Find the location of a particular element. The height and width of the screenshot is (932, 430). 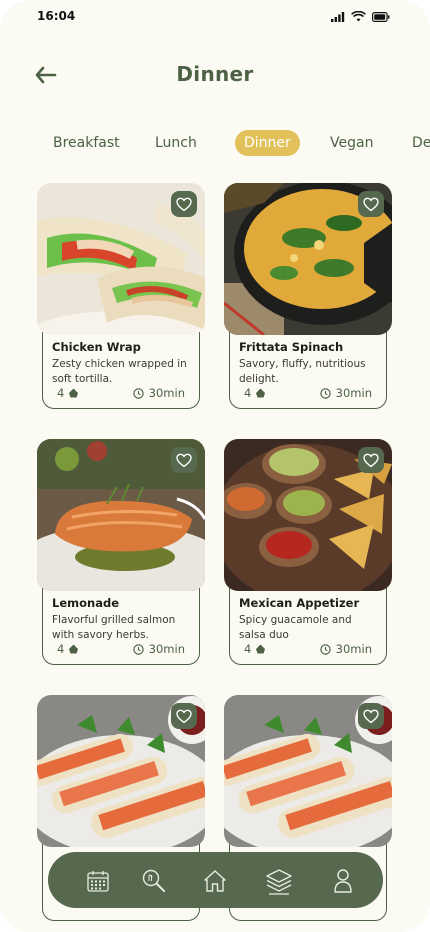

wifi-icon is located at coordinates (358, 16).